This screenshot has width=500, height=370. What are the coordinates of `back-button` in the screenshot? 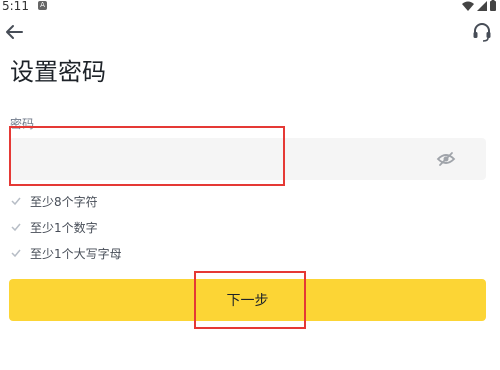 It's located at (14, 32).